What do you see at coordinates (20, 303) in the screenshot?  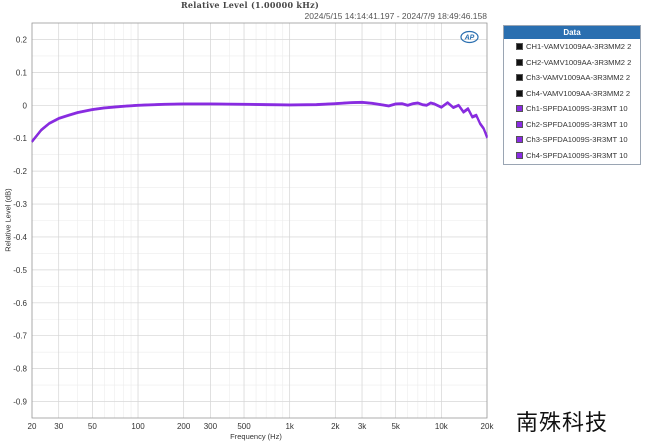 I see `y-tick-label: -0.6` at bounding box center [20, 303].